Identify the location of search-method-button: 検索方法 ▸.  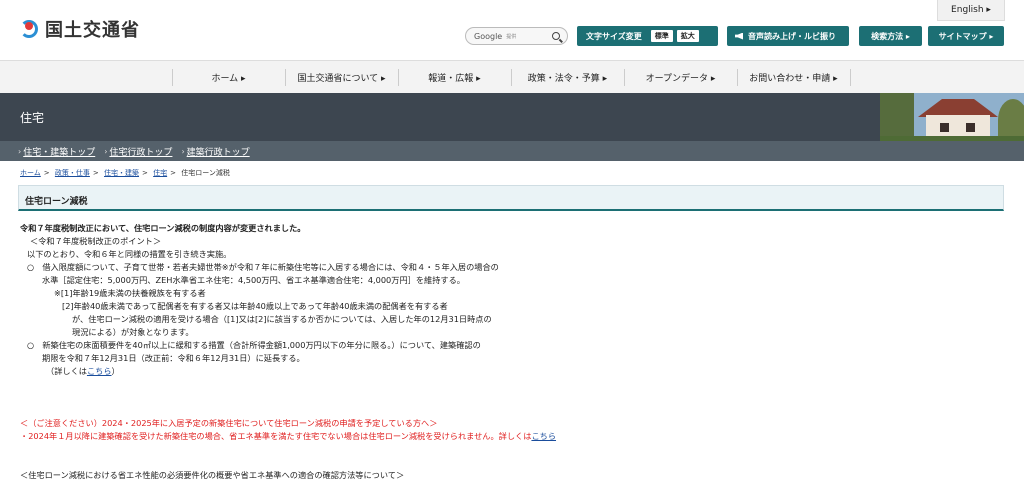
(890, 36).